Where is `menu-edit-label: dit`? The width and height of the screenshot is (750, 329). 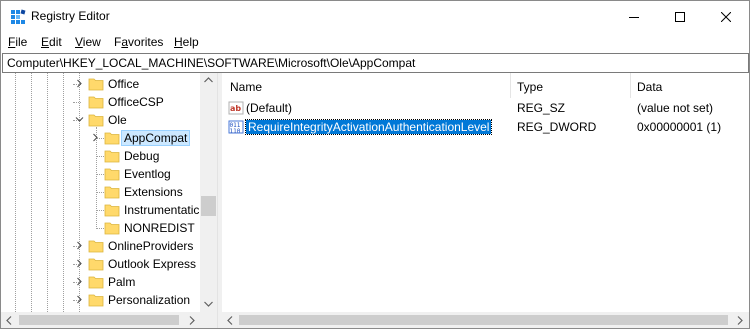 menu-edit-label: dit is located at coordinates (55, 42).